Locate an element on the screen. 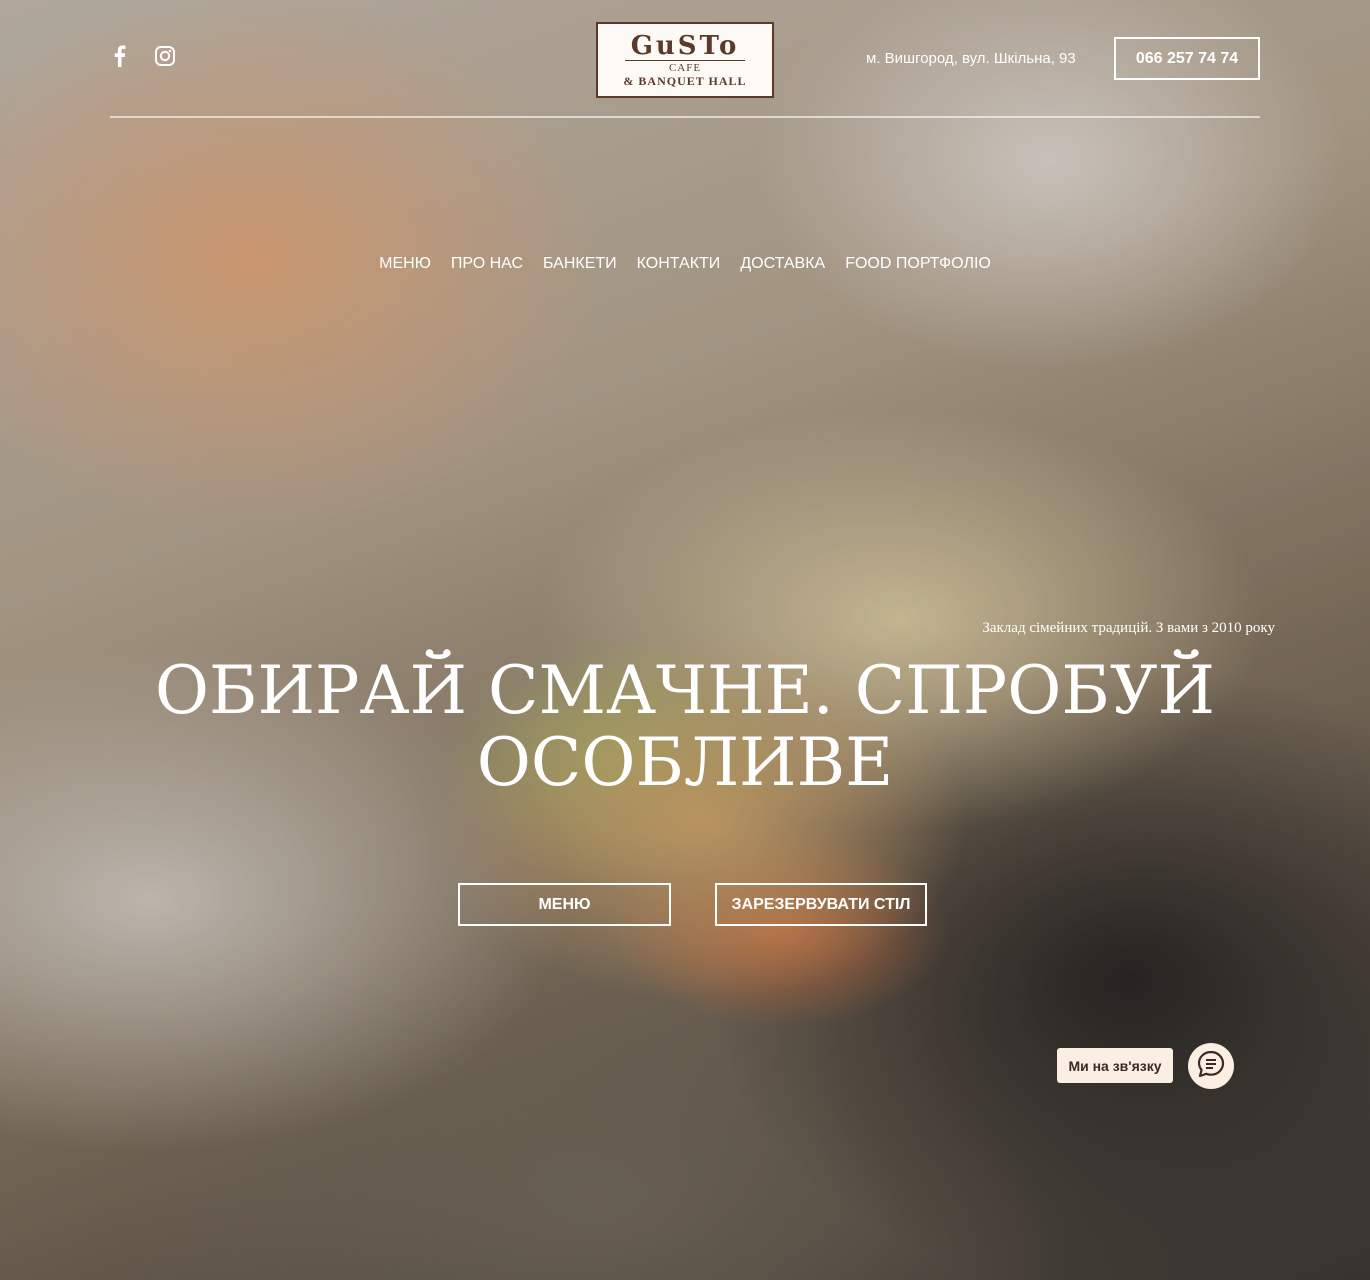  chat-button is located at coordinates (1211, 1066).